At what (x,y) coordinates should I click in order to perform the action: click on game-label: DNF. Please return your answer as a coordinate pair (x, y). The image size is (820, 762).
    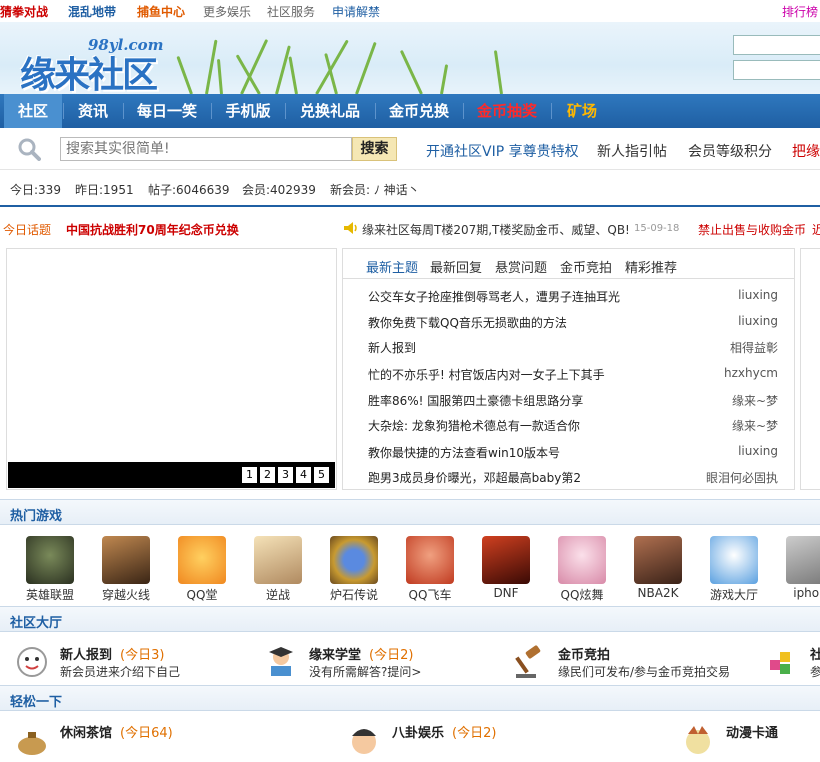
    Looking at the image, I should click on (506, 593).